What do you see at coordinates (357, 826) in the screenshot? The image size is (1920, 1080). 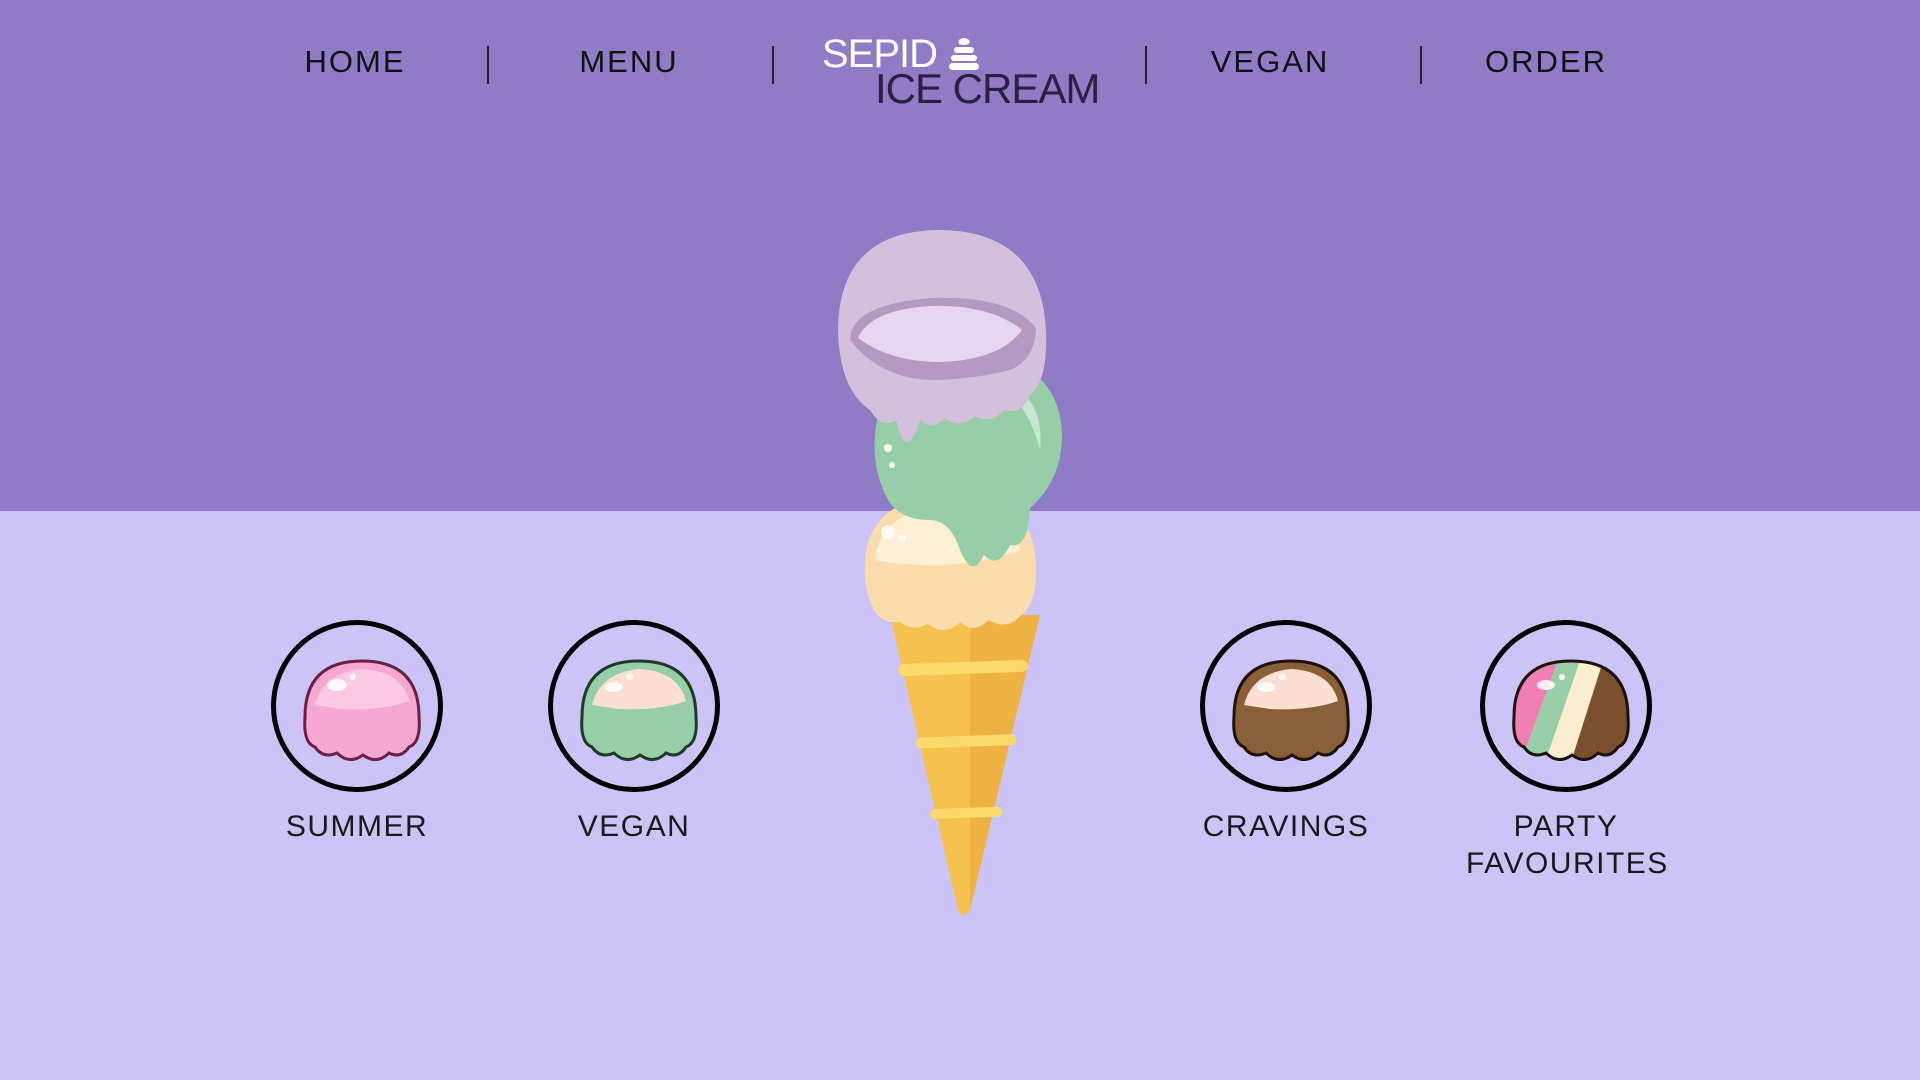 I see `category-label: SUMMER` at bounding box center [357, 826].